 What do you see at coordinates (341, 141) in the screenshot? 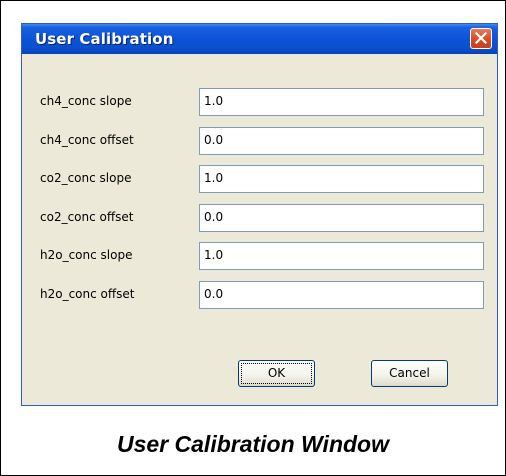
I see `ch4-offset-input: 0.0` at bounding box center [341, 141].